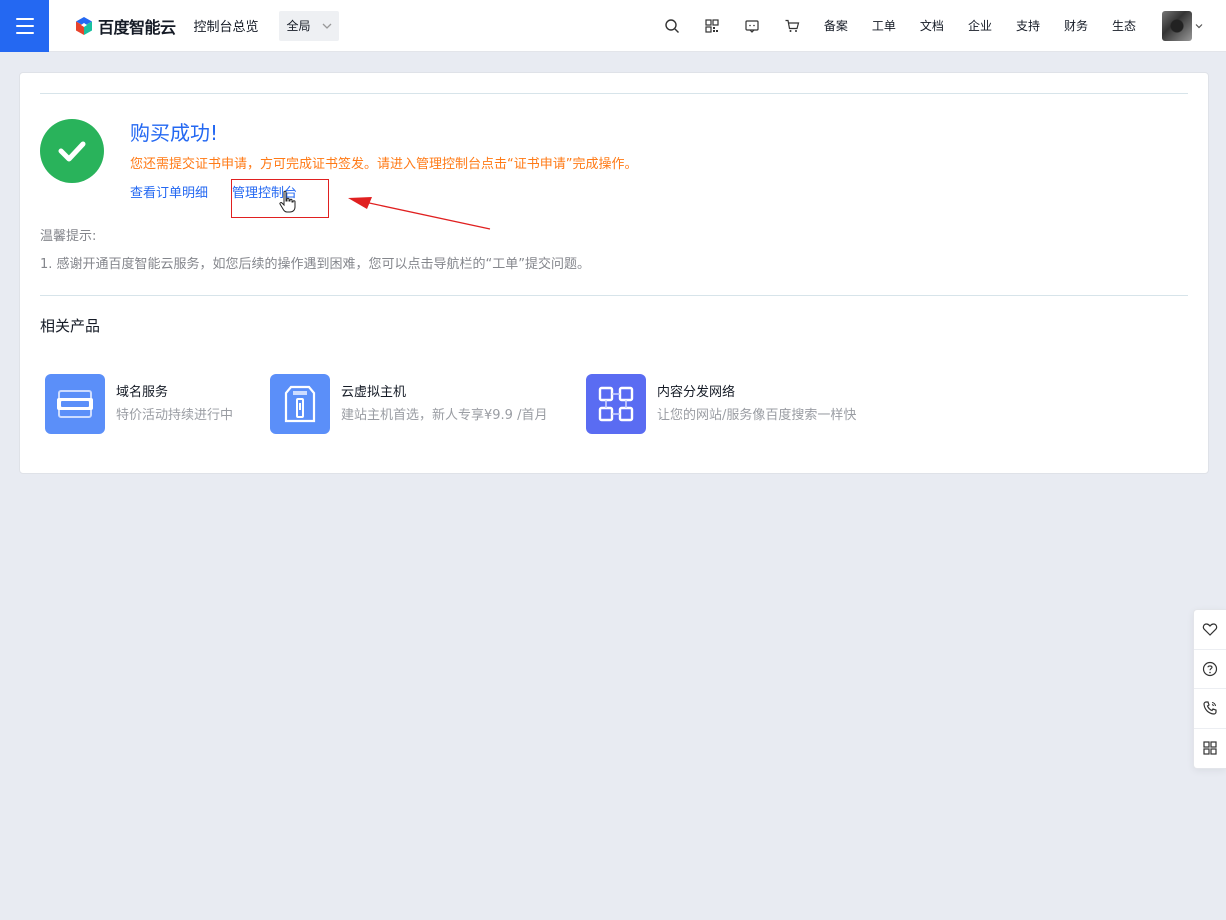 The image size is (1226, 920). I want to click on qrcode-icon, so click(712, 26).